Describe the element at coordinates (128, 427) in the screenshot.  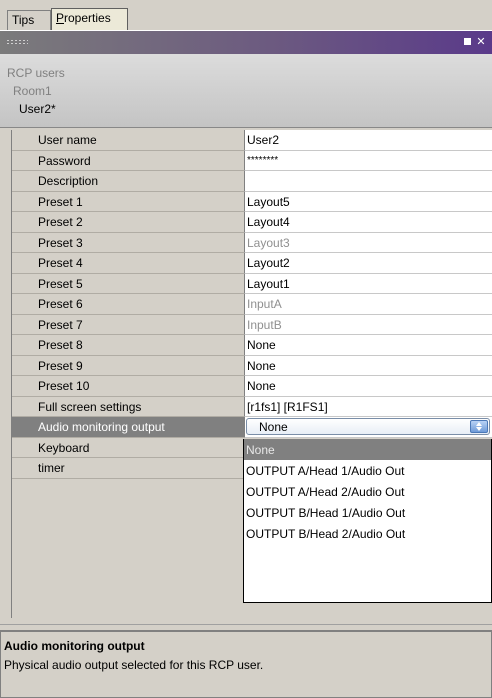
I see `property-label: Audio monitoring output` at that location.